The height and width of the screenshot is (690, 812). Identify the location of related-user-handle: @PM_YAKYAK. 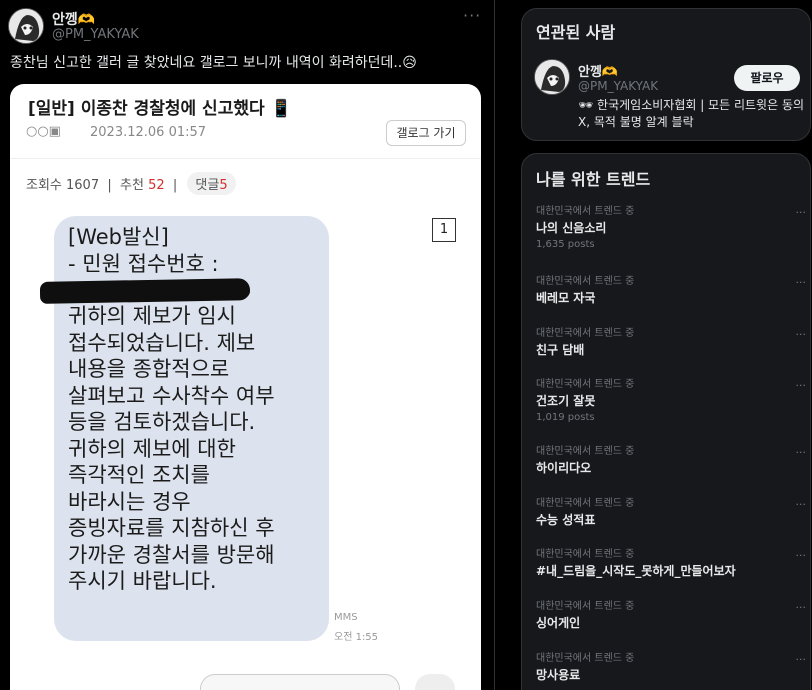
(618, 86).